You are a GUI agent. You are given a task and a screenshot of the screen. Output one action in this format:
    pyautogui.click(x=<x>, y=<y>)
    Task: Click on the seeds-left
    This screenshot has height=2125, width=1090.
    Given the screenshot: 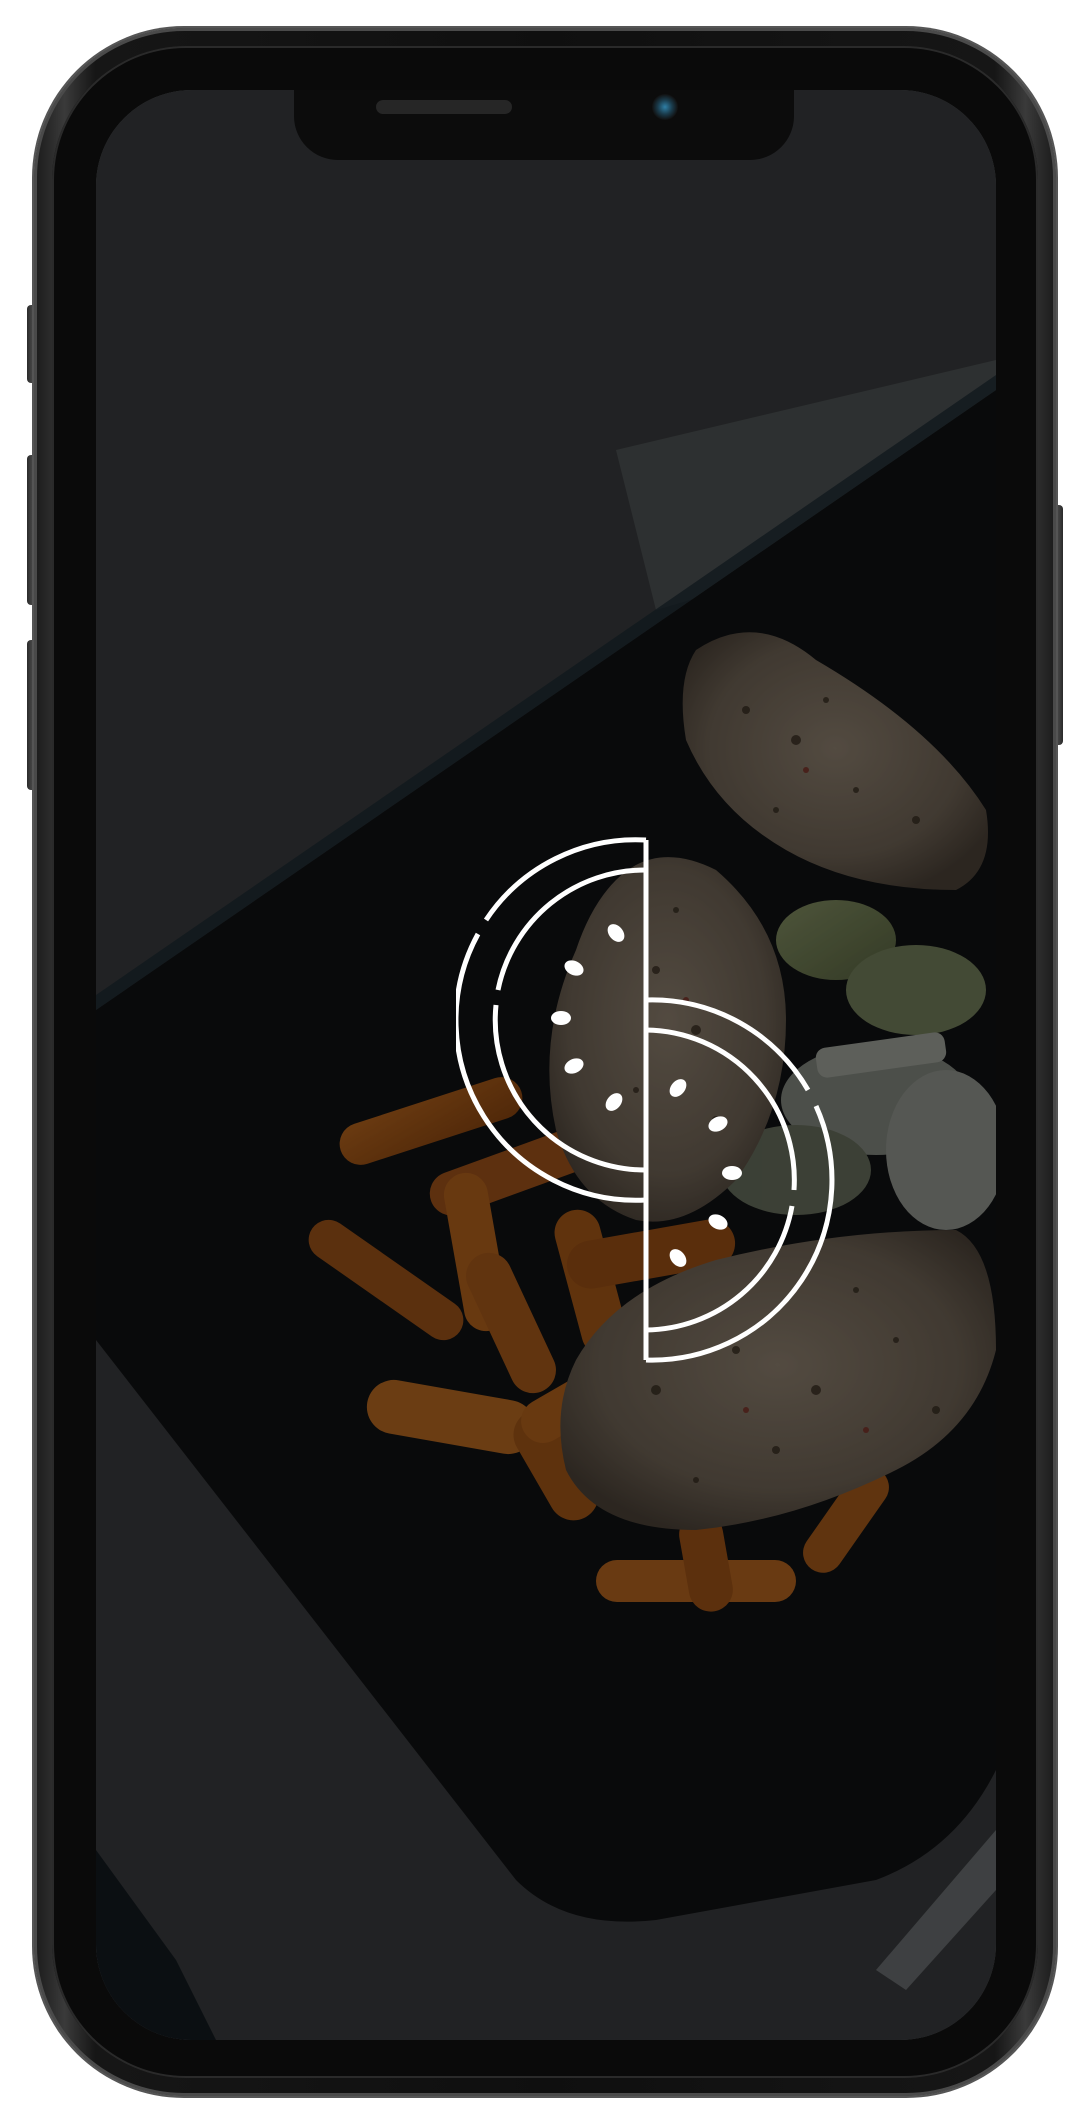 What is the action you would take?
    pyautogui.click(x=588, y=1017)
    